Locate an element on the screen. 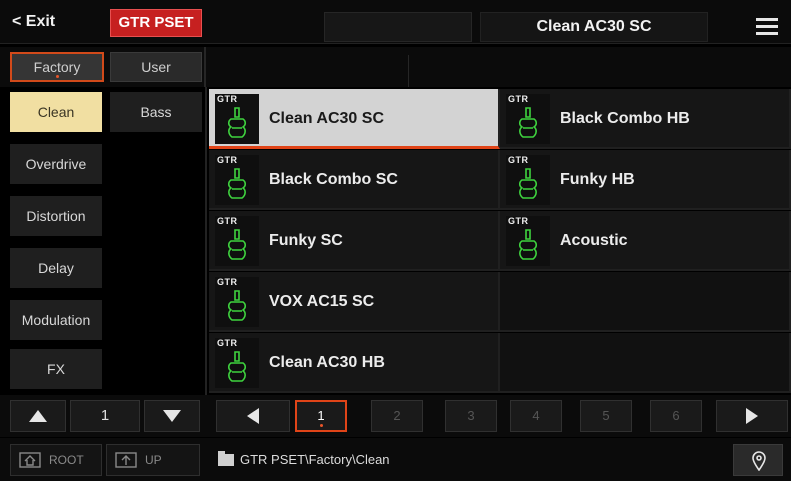 Image resolution: width=791 pixels, height=481 pixels. preset-name: Acoustic is located at coordinates (594, 240).